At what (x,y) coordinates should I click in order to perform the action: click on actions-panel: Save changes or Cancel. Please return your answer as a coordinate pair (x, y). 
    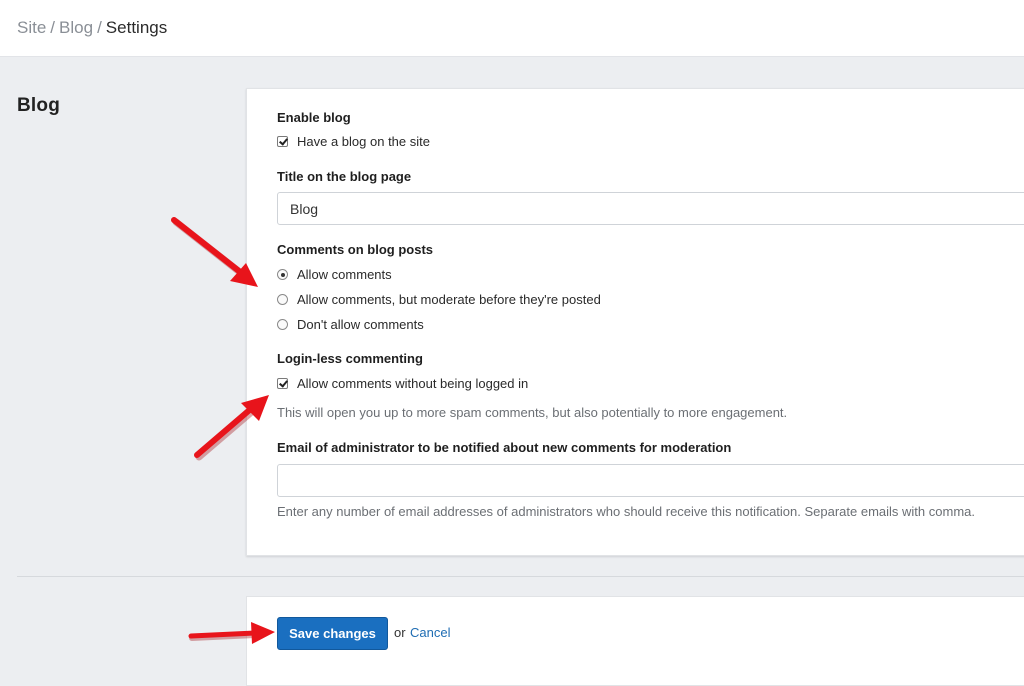
    Looking at the image, I should click on (635, 641).